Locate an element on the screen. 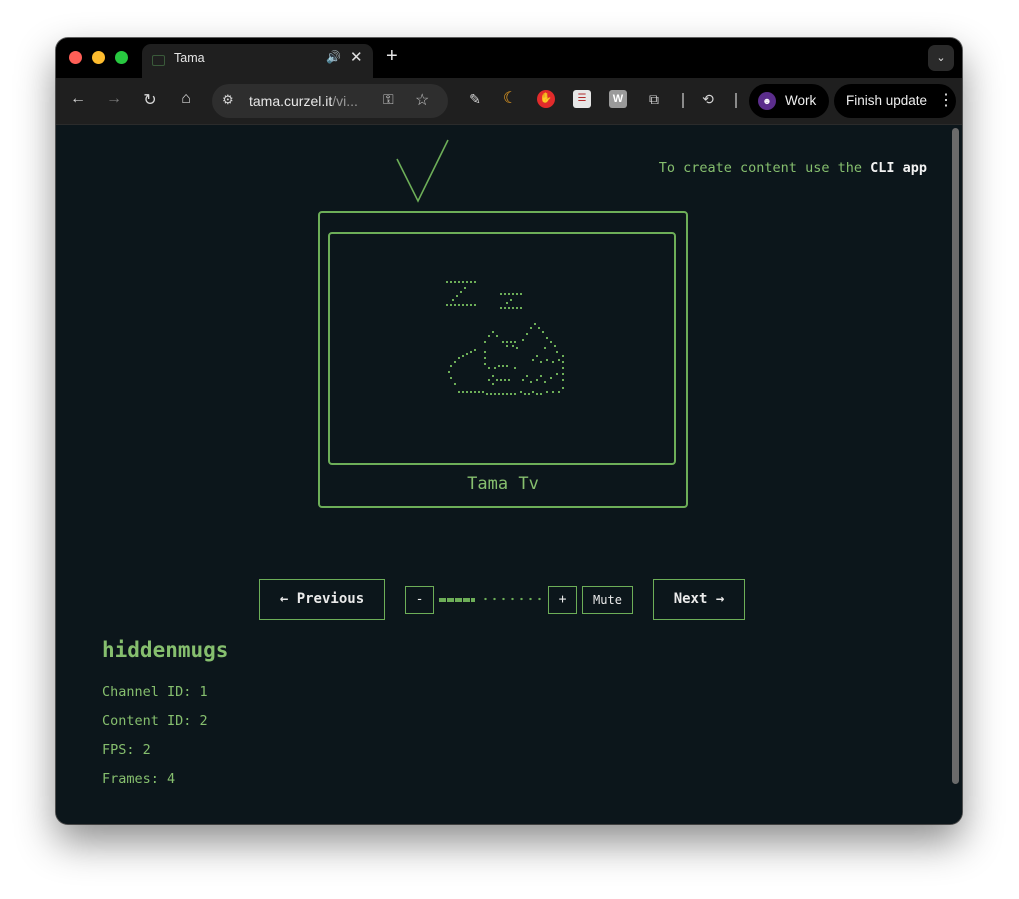 This screenshot has width=1019, height=899. tv-label: Tama Tv is located at coordinates (503, 484).